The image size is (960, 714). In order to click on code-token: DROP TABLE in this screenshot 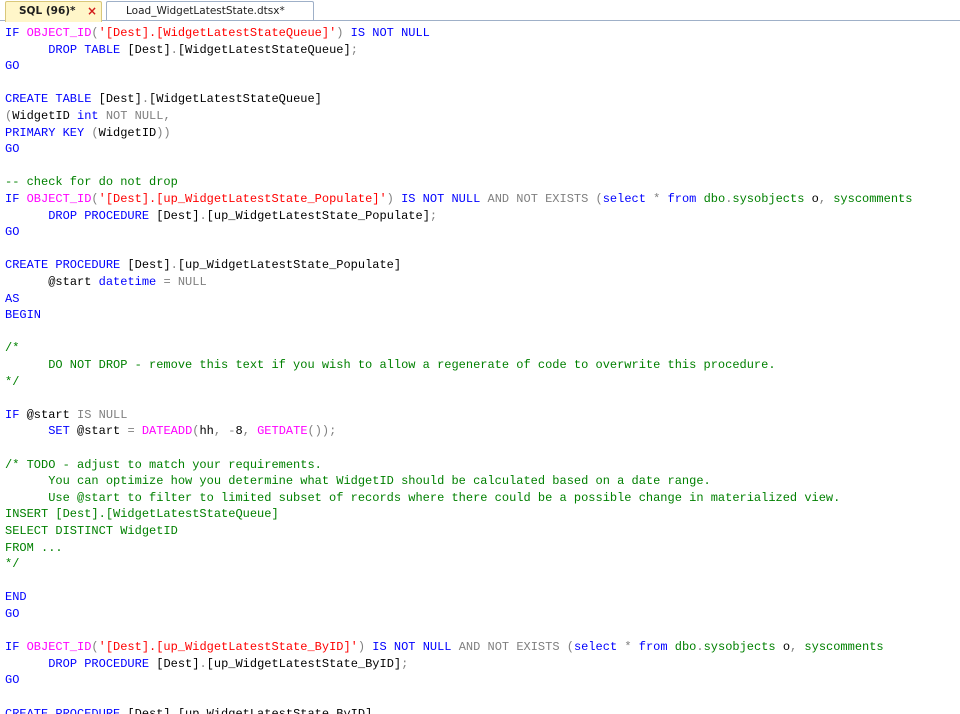, I will do `click(88, 49)`.